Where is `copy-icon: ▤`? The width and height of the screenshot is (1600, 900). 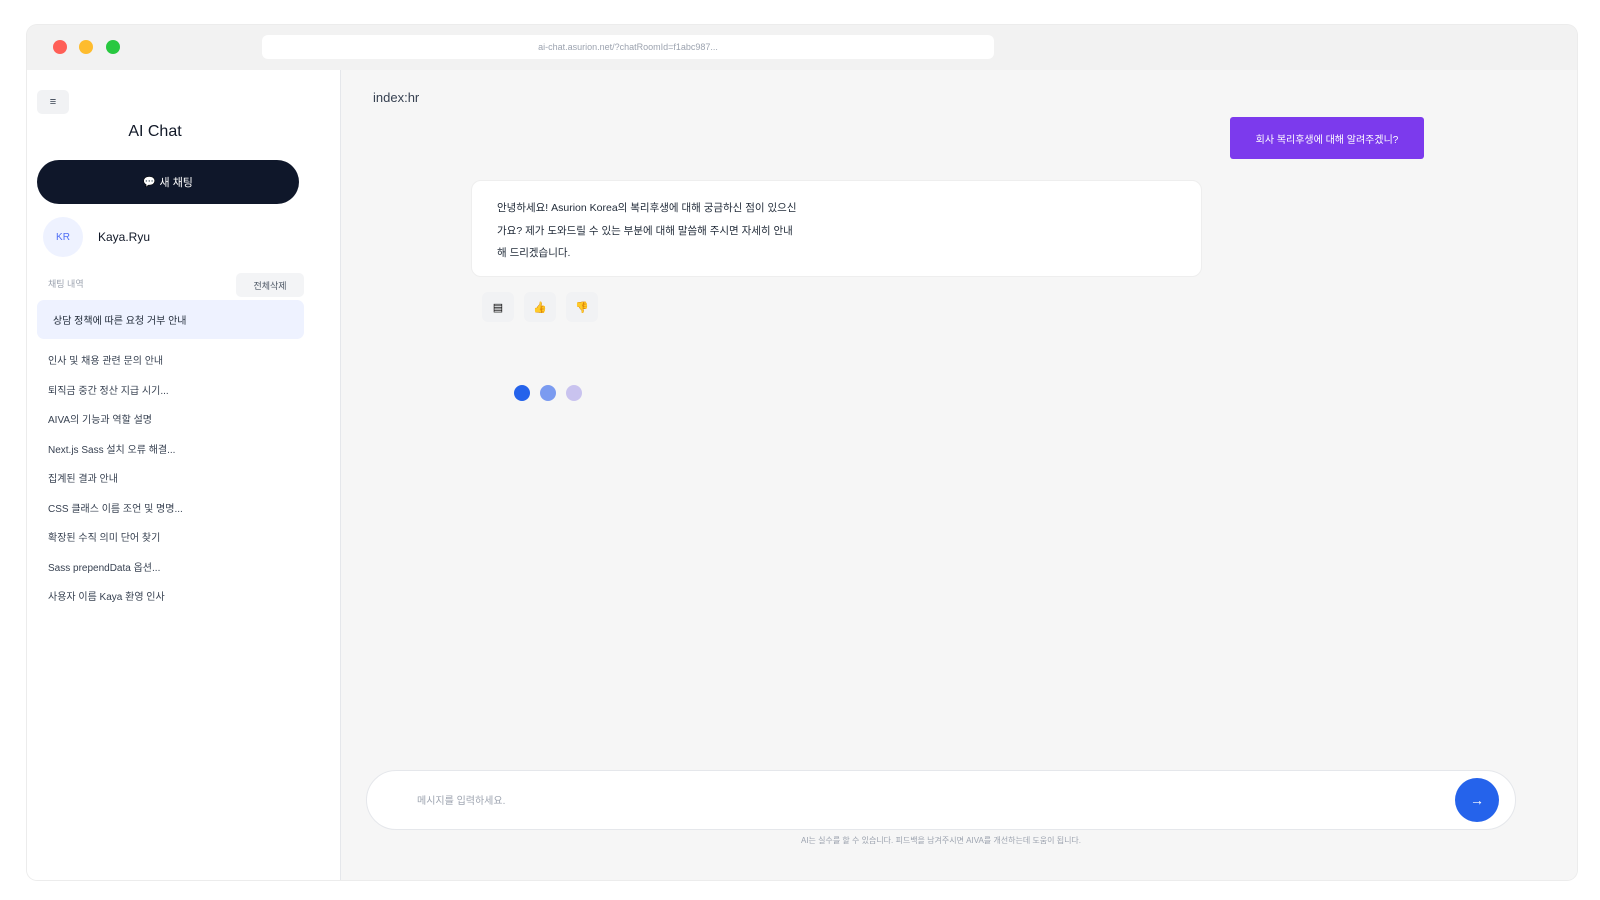
copy-icon: ▤ is located at coordinates (498, 307).